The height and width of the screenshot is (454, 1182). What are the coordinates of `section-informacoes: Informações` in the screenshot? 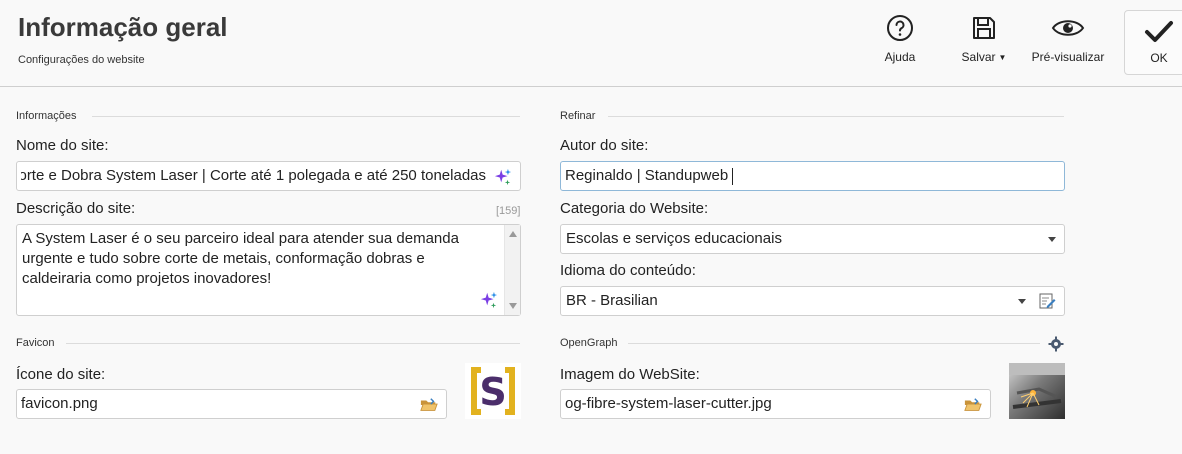 It's located at (46, 116).